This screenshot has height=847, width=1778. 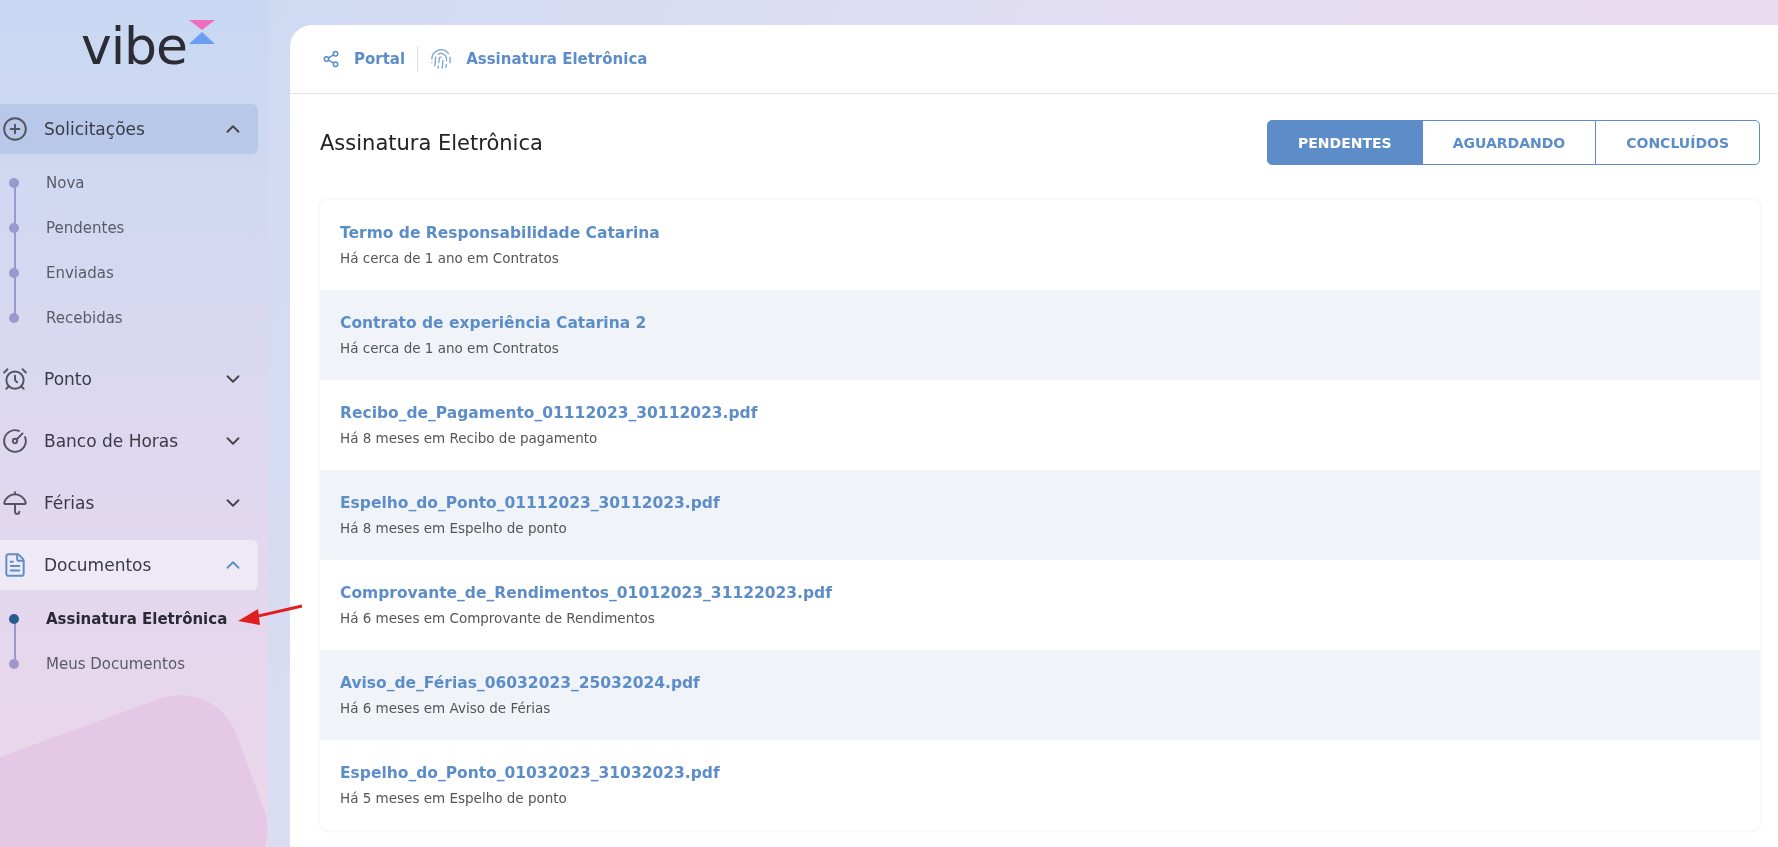 What do you see at coordinates (331, 59) in the screenshot?
I see `nodes-icon` at bounding box center [331, 59].